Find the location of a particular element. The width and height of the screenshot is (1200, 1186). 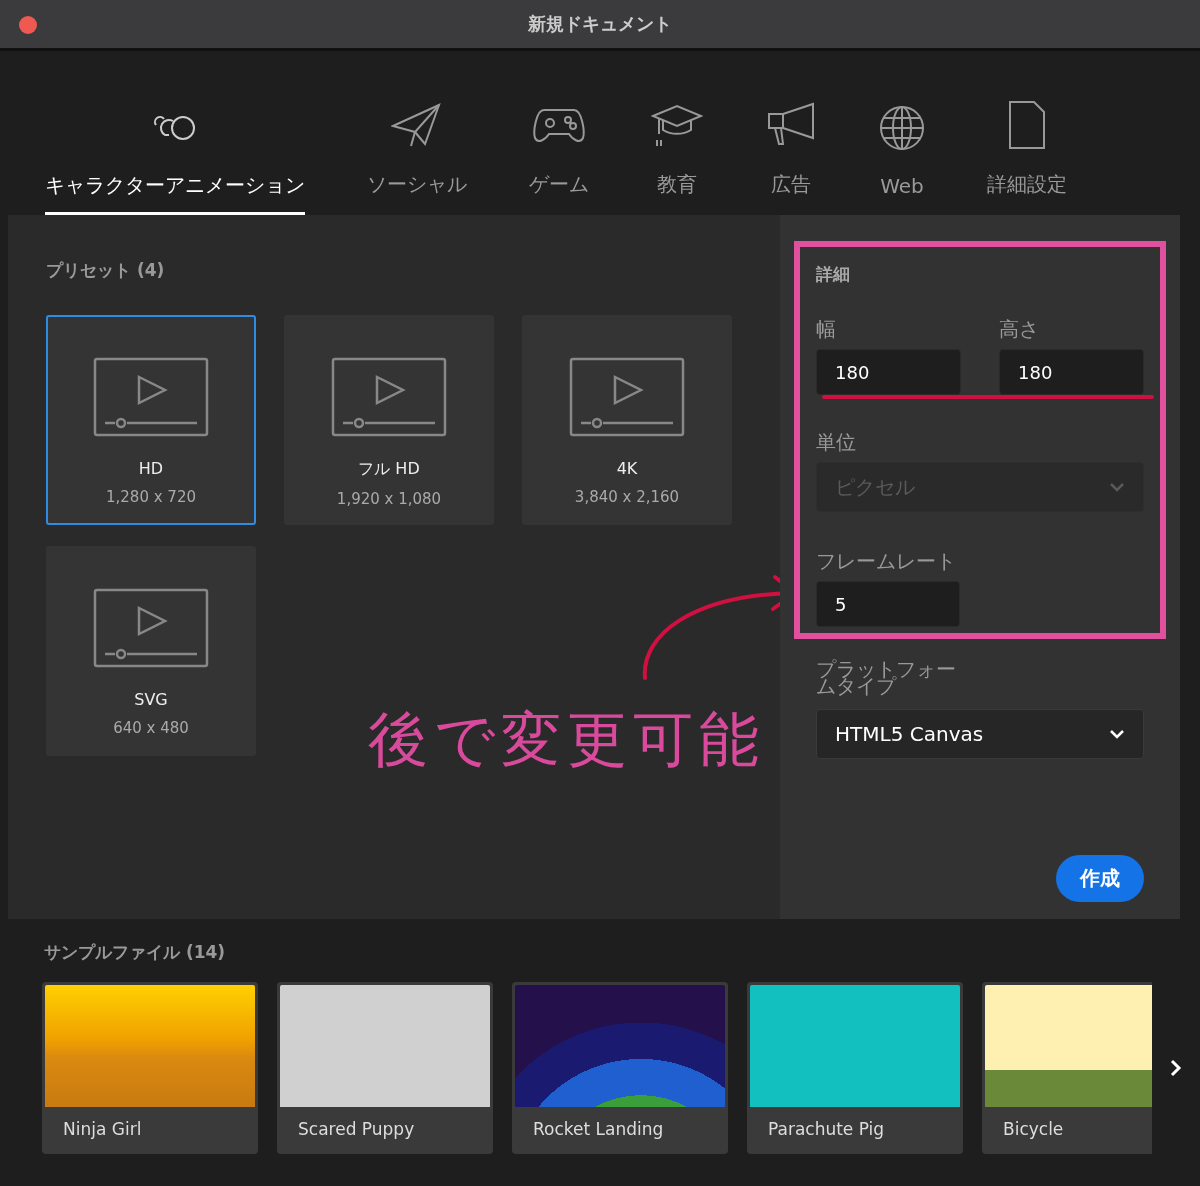

window-title: 新規ドキュメント is located at coordinates (600, 24).